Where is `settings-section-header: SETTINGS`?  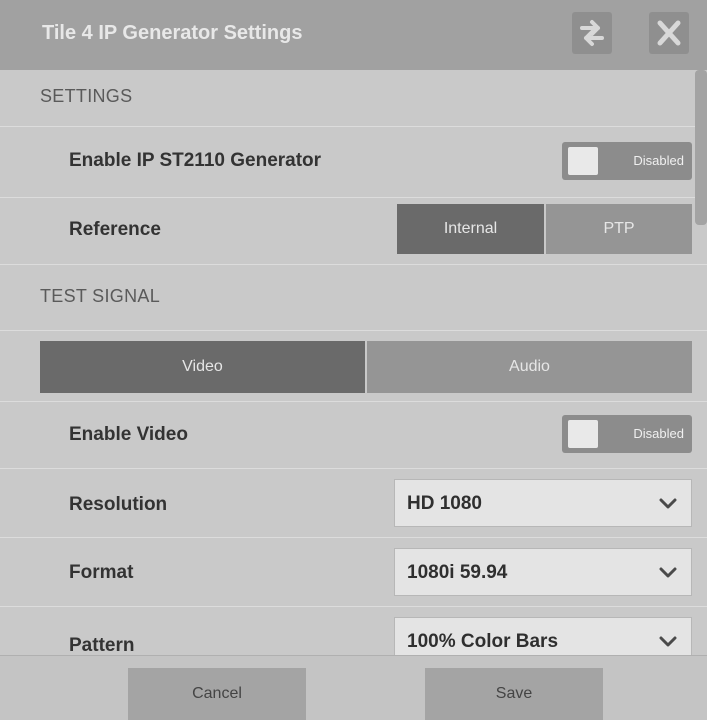
settings-section-header: SETTINGS is located at coordinates (353, 98).